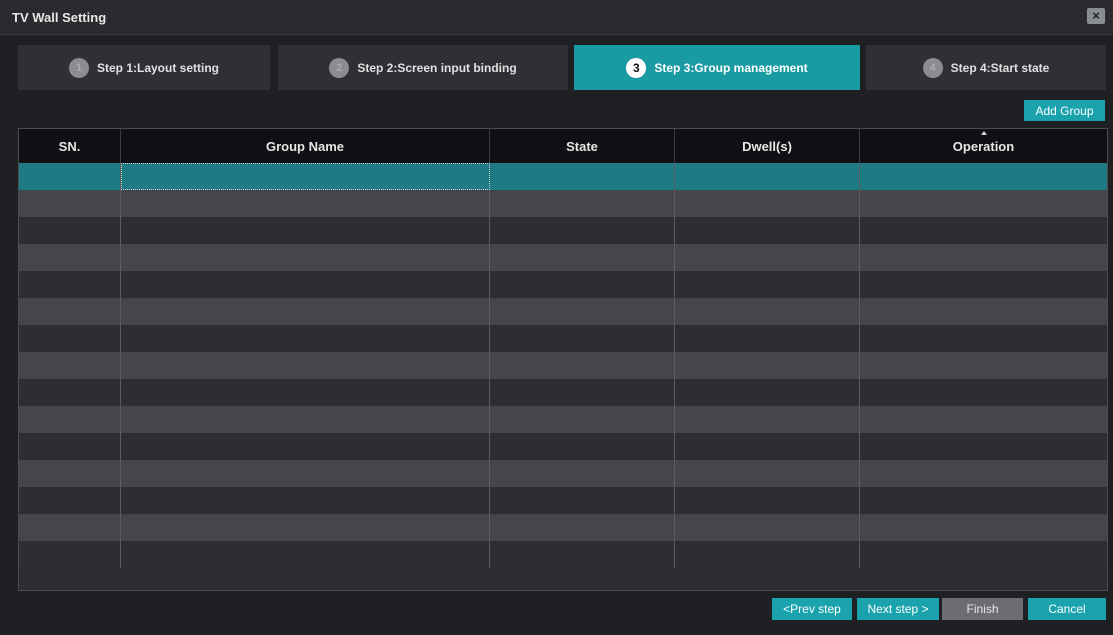 This screenshot has height=635, width=1113. Describe the element at coordinates (423, 67) in the screenshot. I see `step-tab-2: 2 Step 2:Screen input binding` at that location.